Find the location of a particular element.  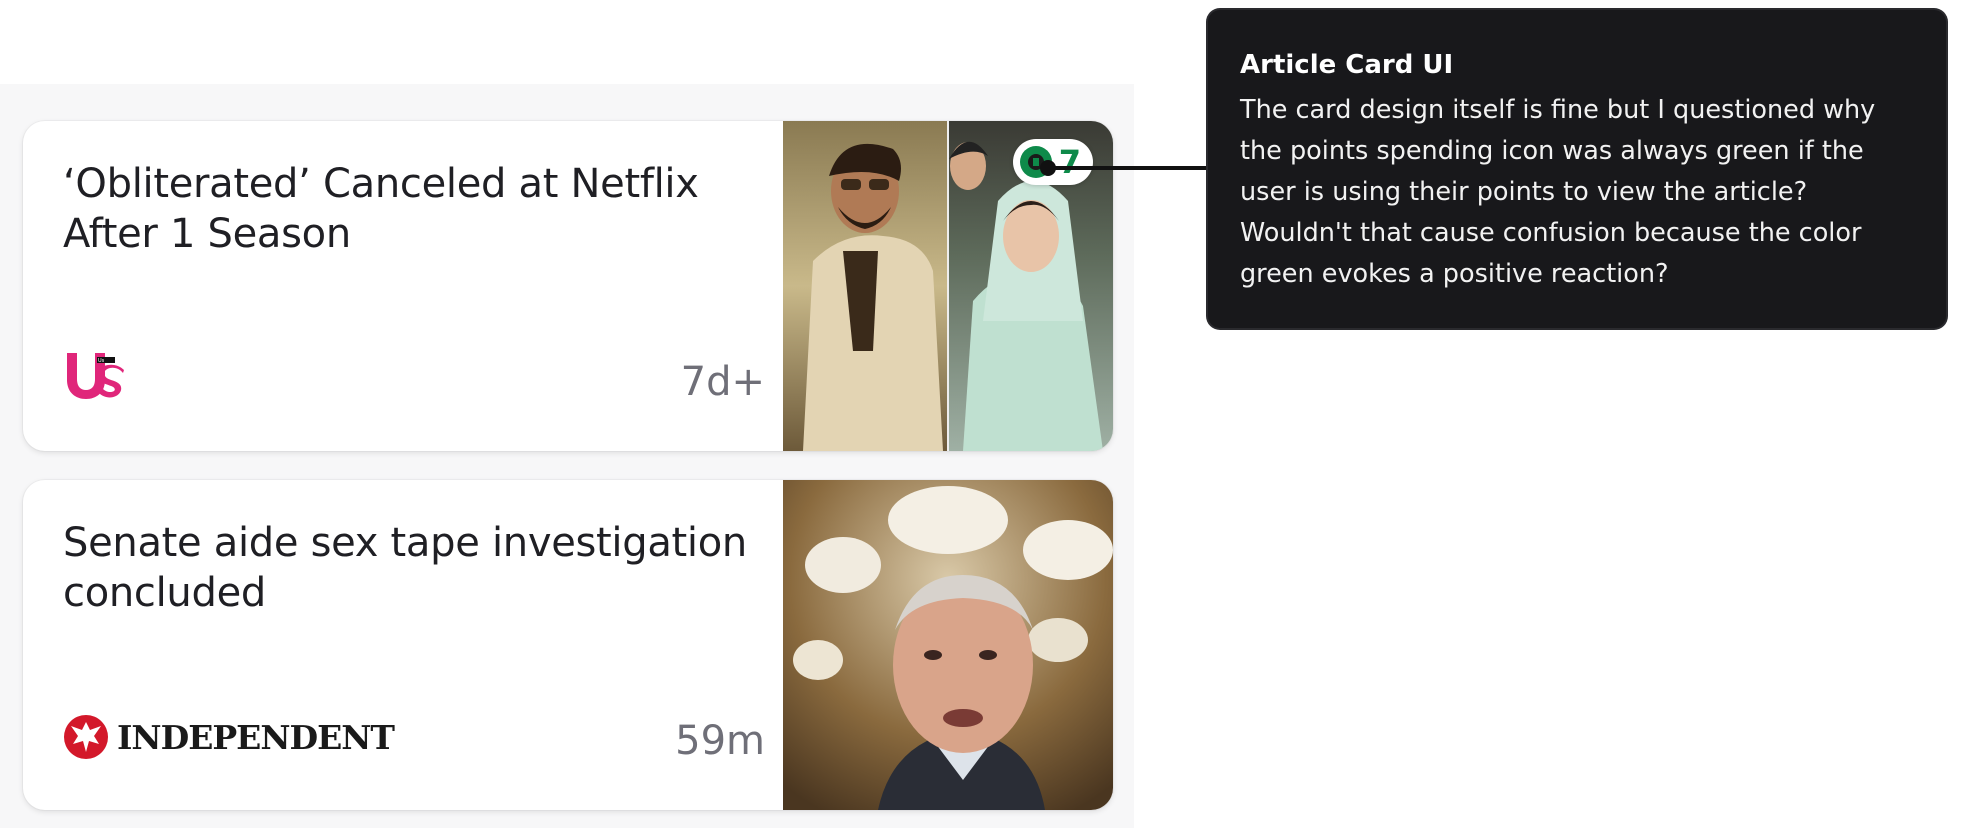

independent-eagle-logo is located at coordinates (86, 737).